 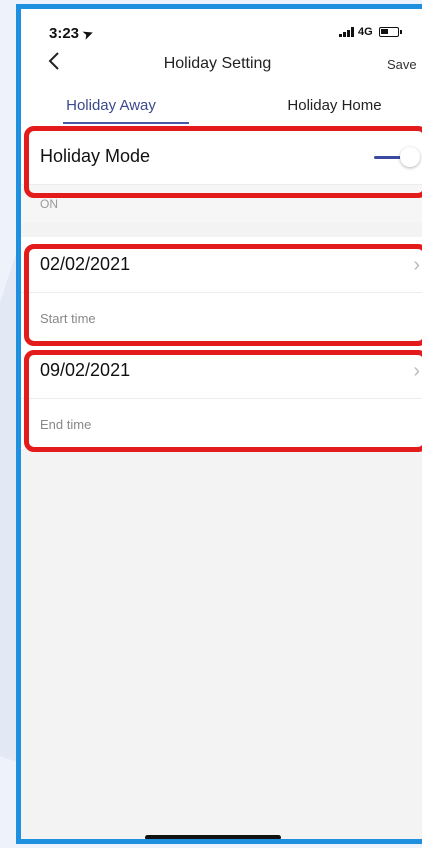 I want to click on location-arrow-icon: ➤, so click(x=88, y=34).